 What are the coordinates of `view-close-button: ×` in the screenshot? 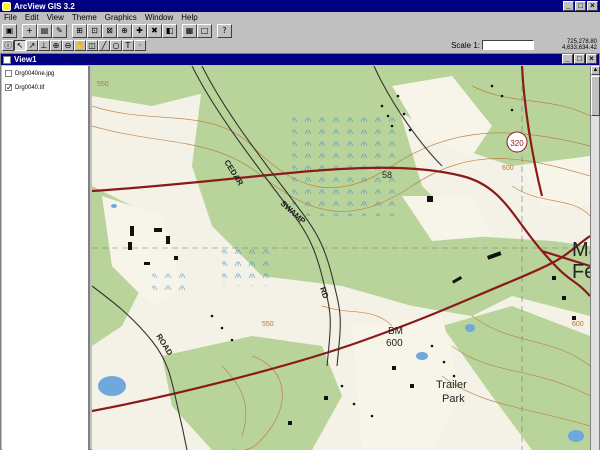 It's located at (591, 59).